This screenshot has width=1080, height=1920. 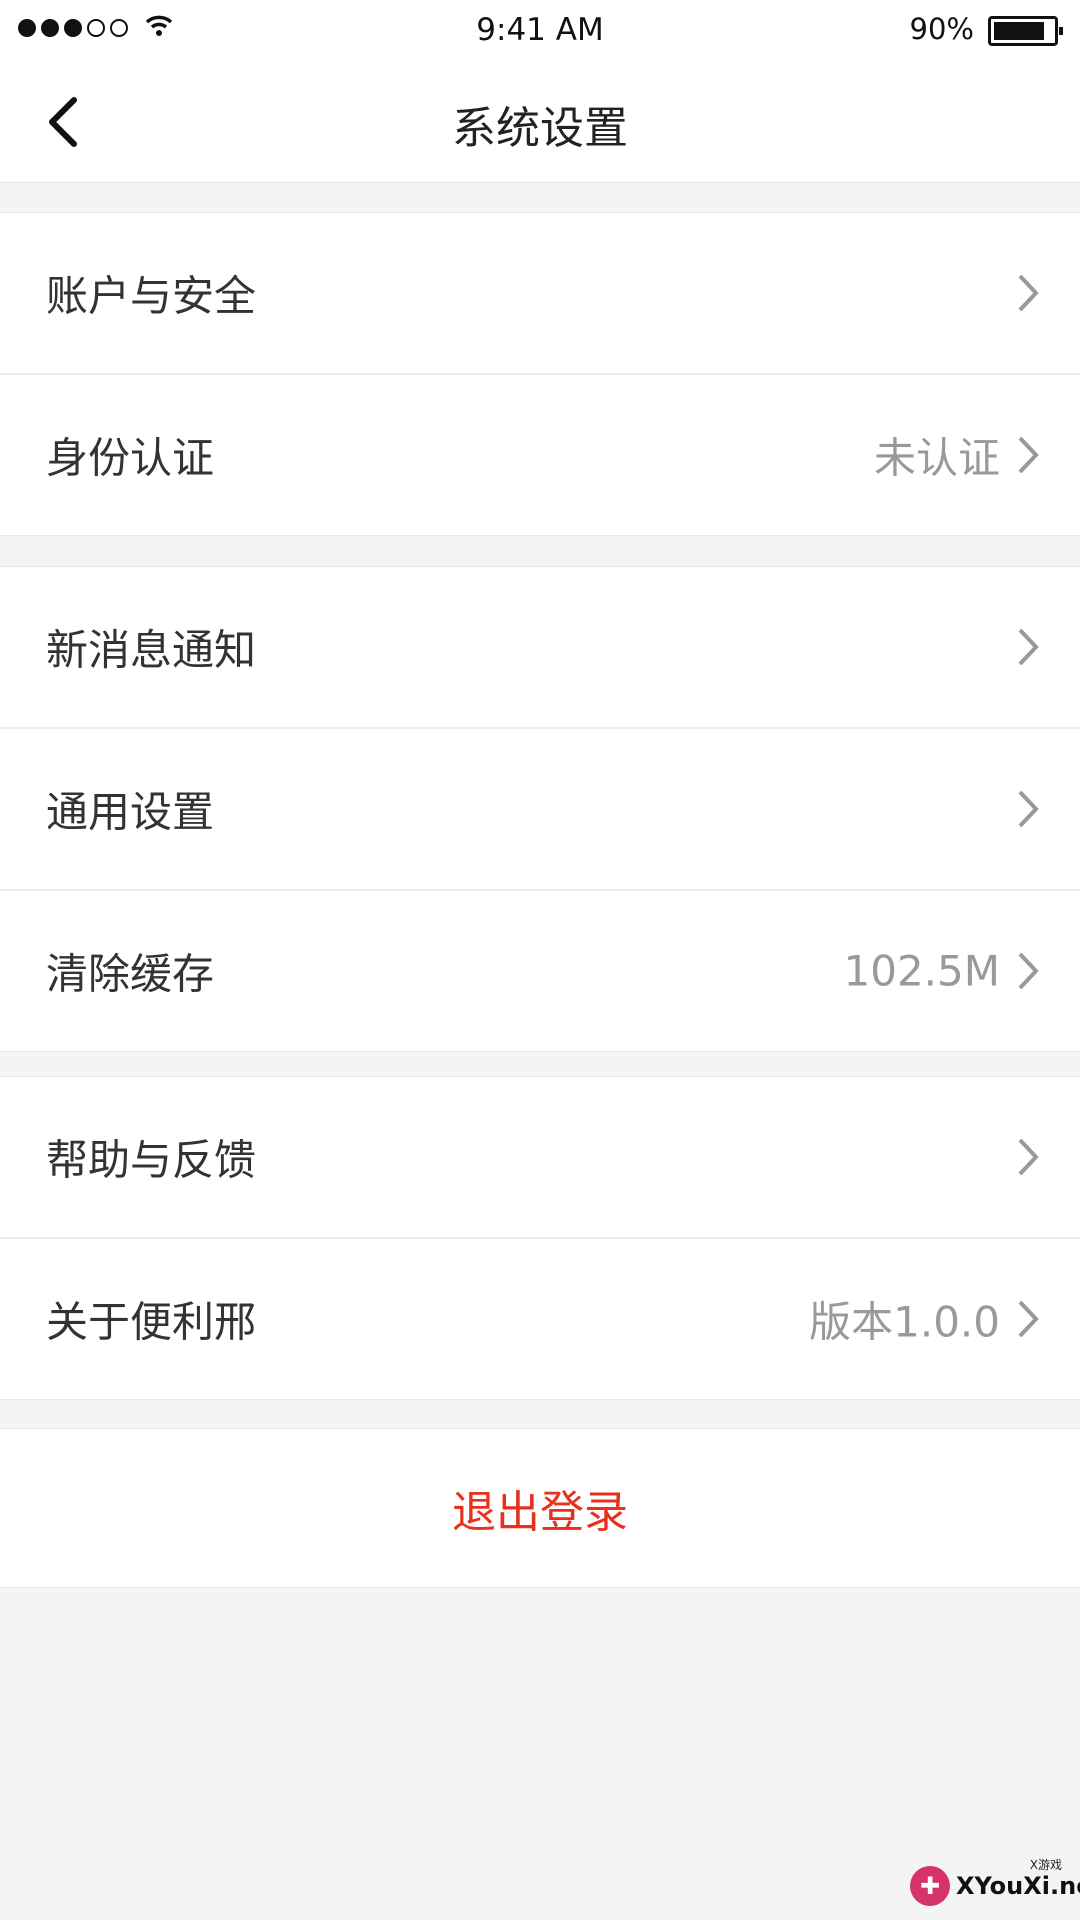 I want to click on watermark-text: XYouXi.net, so click(x=1018, y=1886).